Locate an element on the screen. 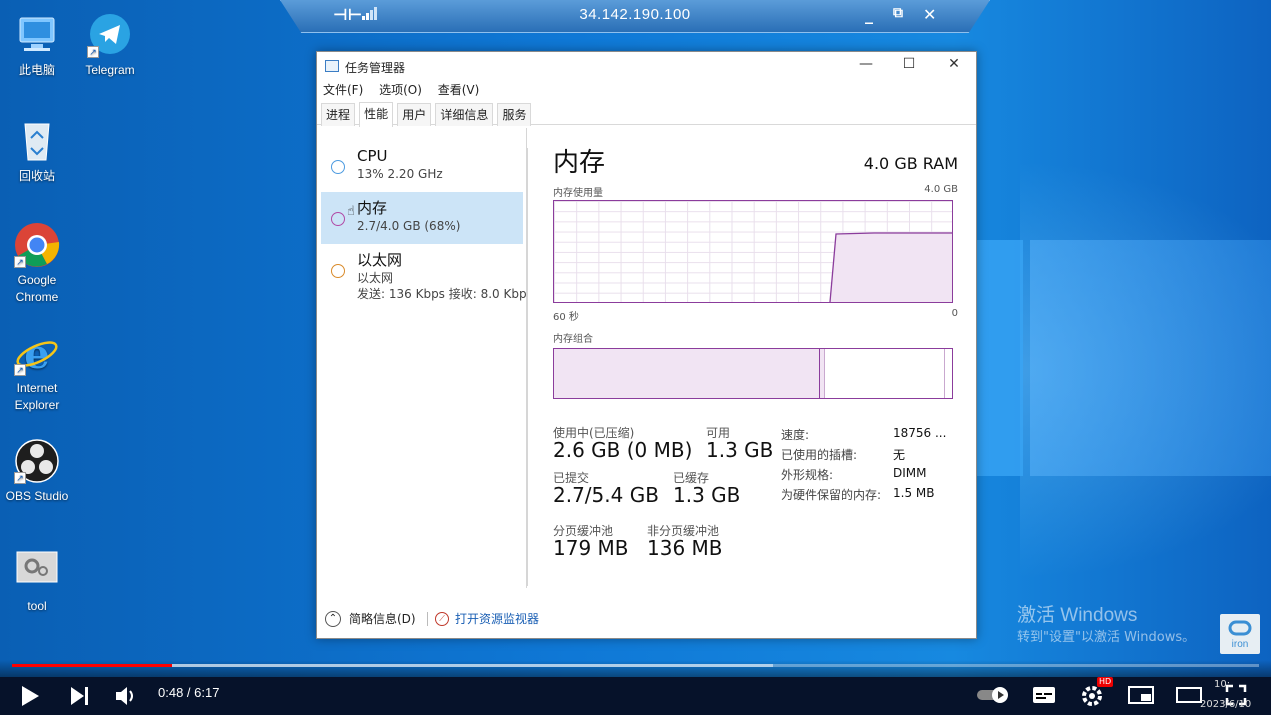 This screenshot has height=715, width=1271. telegram-icon: ↗ is located at coordinates (110, 35).